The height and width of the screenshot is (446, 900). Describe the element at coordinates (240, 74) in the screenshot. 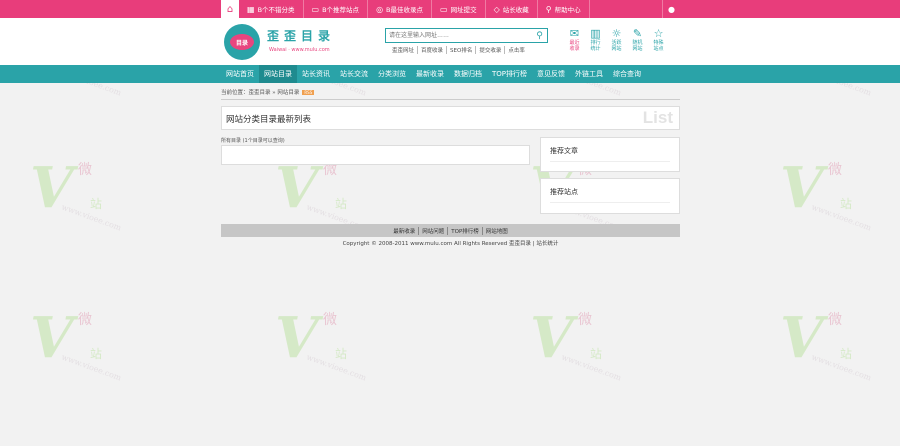

I see `nav-item: 网站首页` at that location.